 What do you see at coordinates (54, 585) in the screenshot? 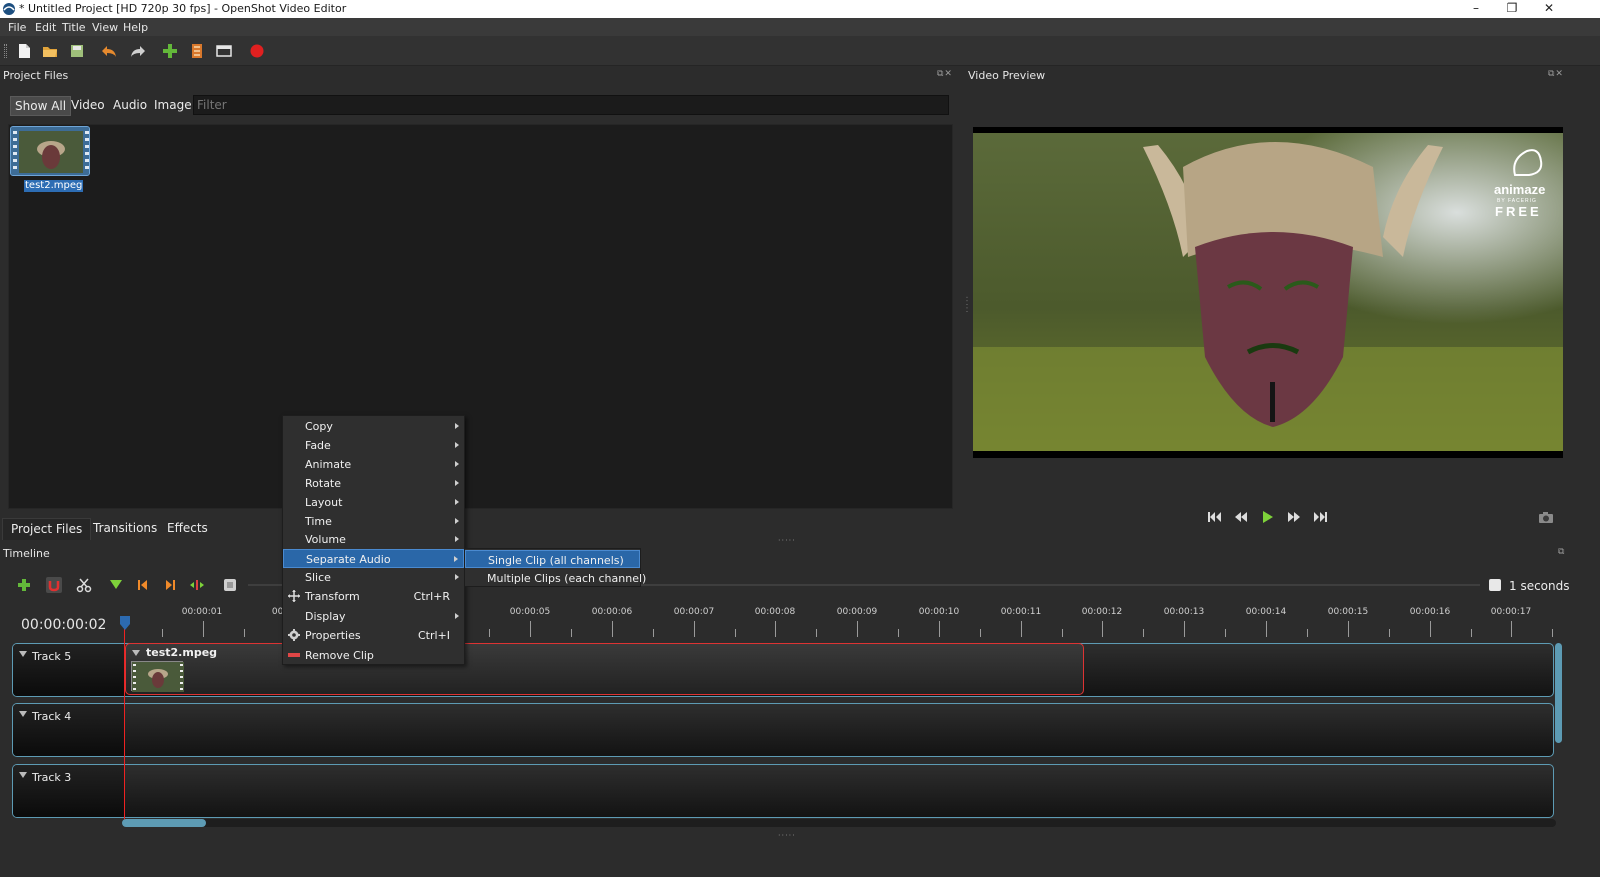
I see `snapping-icon` at bounding box center [54, 585].